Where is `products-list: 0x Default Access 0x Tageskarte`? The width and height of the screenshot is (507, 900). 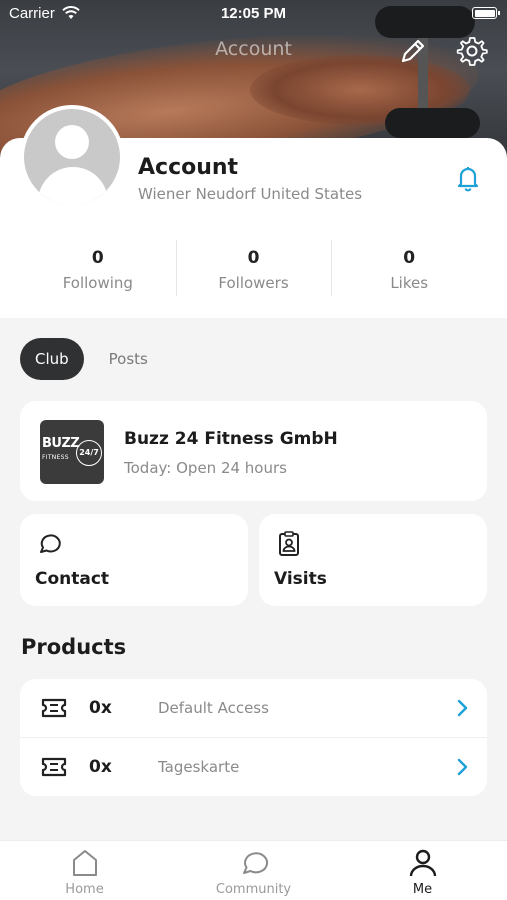
products-list: 0x Default Access 0x Tageskarte is located at coordinates (253, 737).